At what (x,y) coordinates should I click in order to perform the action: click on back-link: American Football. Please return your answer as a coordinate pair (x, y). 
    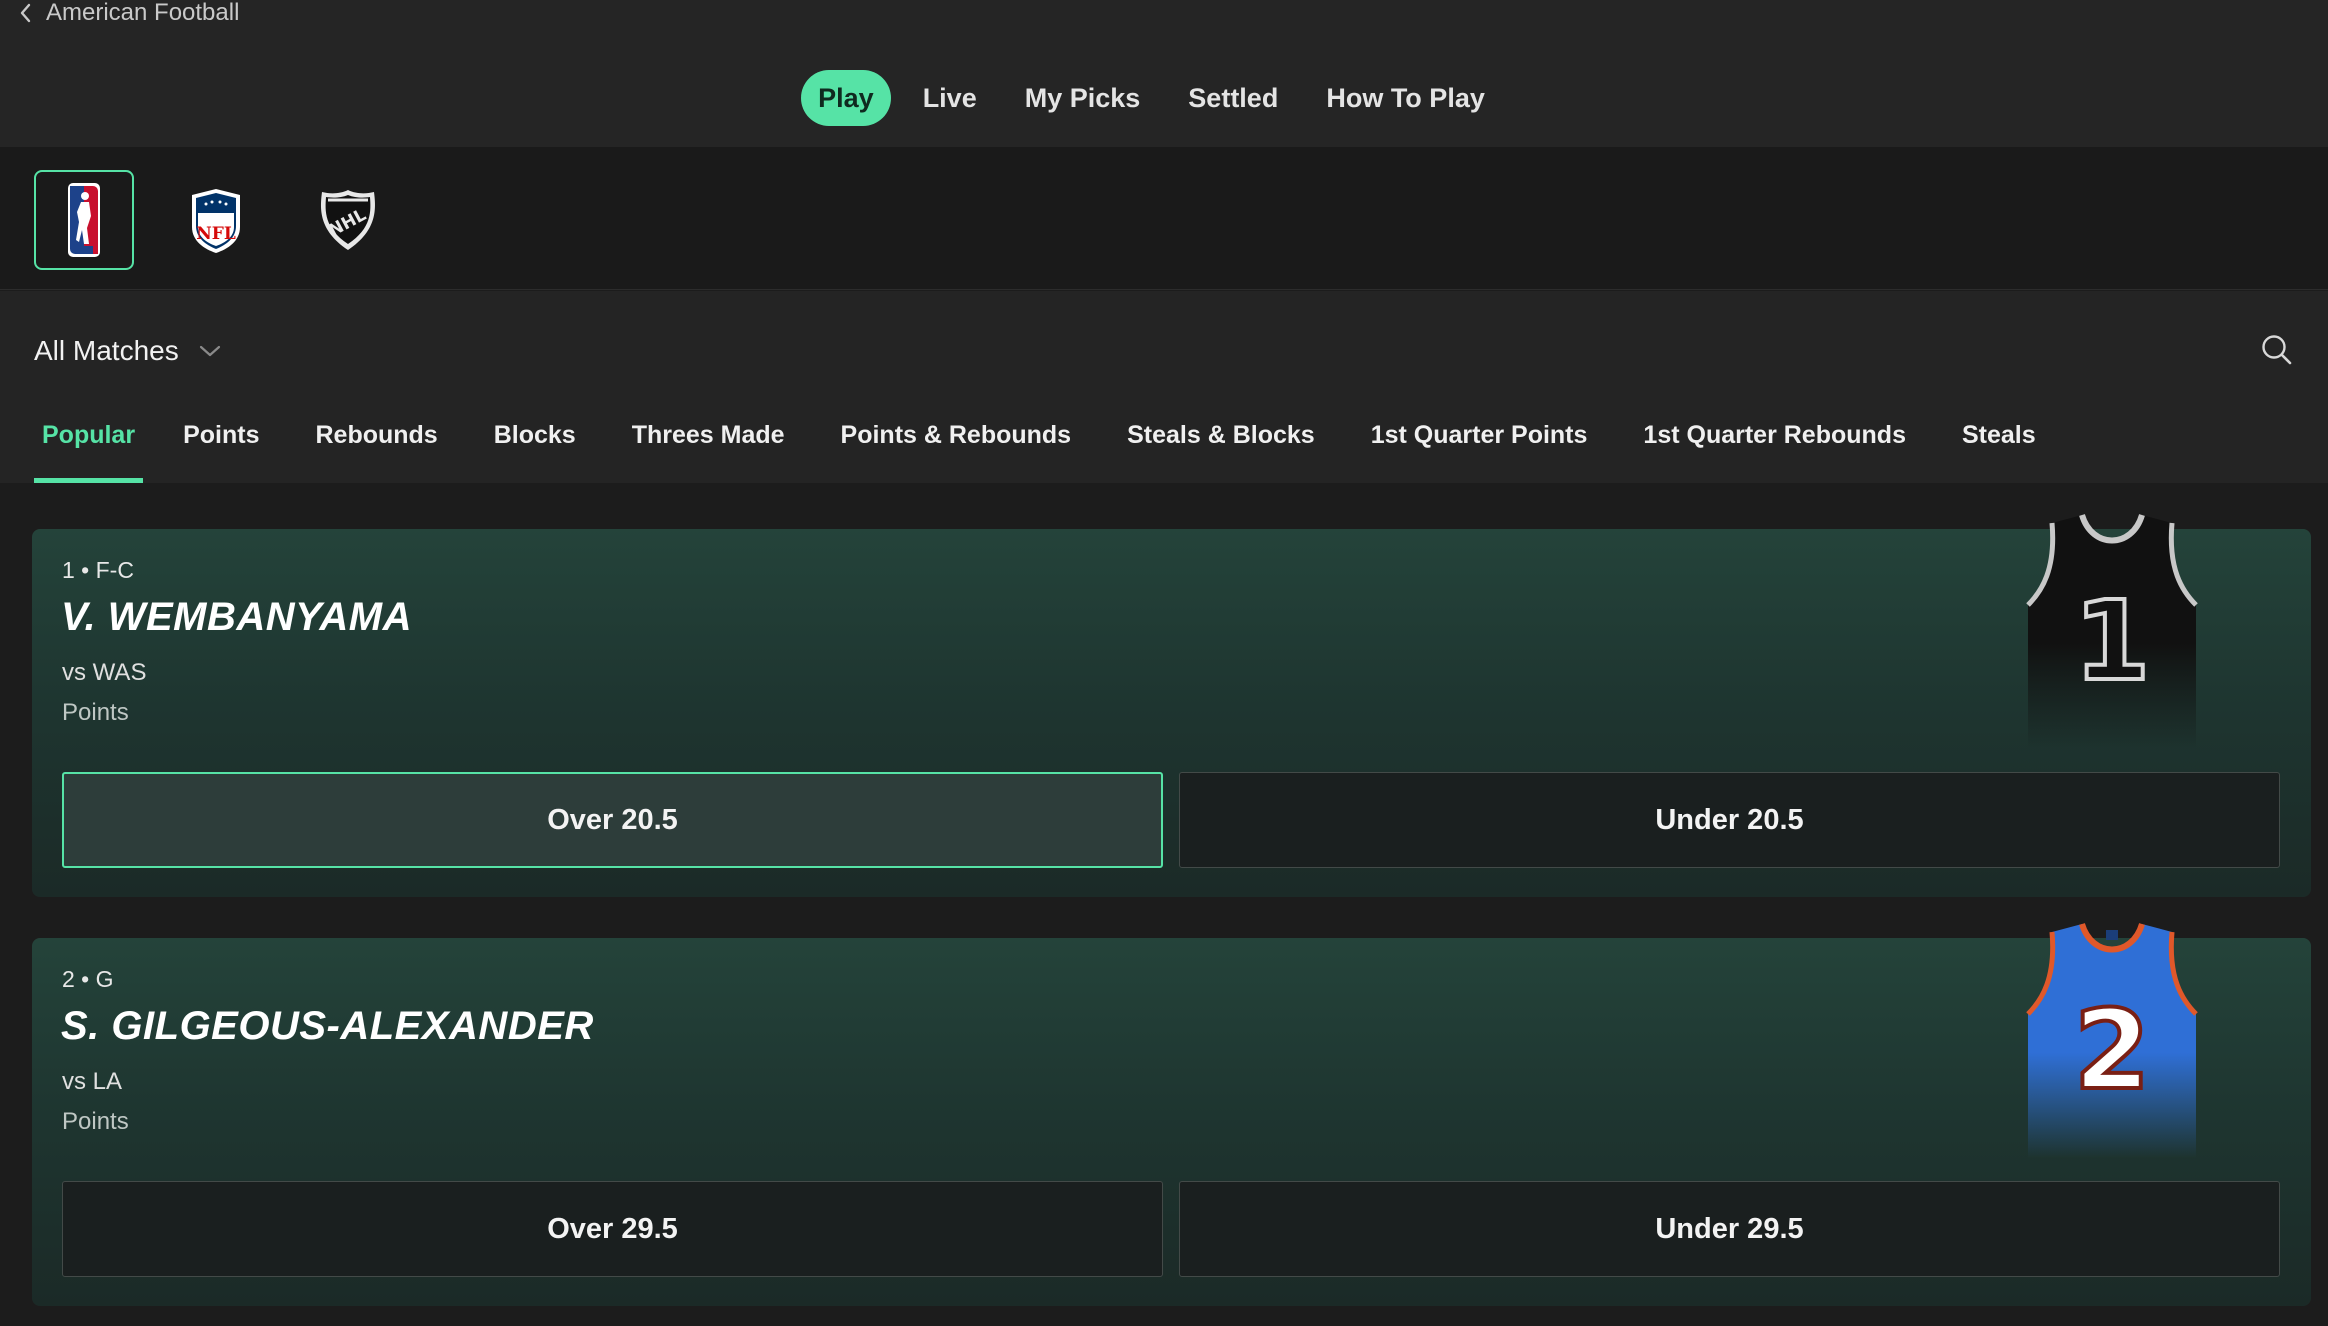
    Looking at the image, I should click on (128, 13).